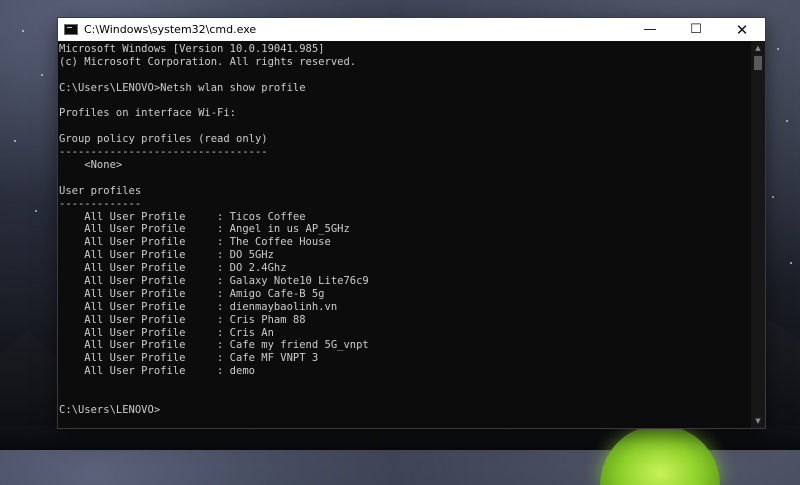  I want to click on console-line: All User Profile : Cris An, so click(166, 332).